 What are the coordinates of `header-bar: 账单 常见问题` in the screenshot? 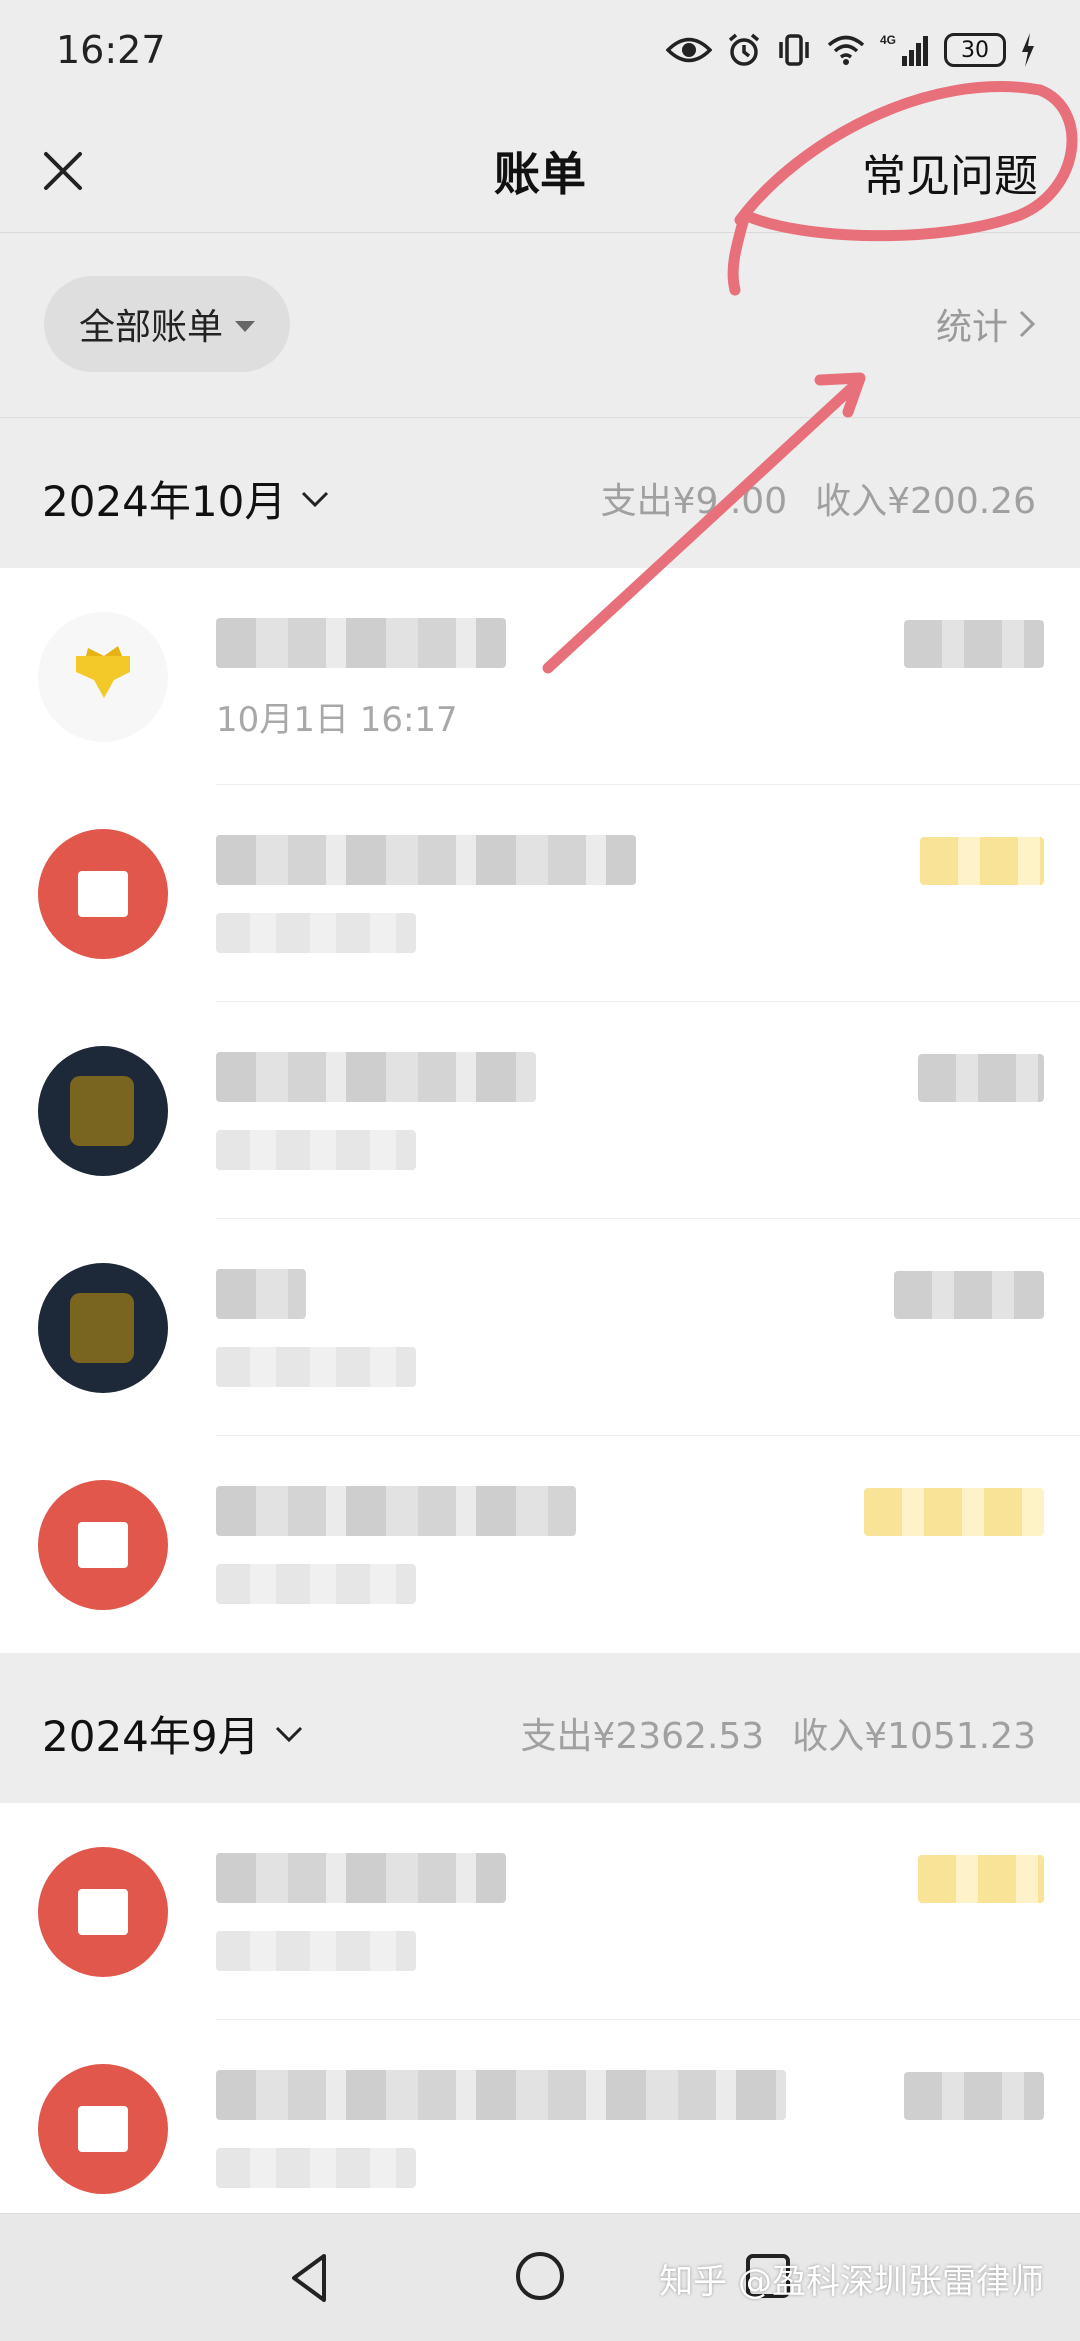 It's located at (540, 171).